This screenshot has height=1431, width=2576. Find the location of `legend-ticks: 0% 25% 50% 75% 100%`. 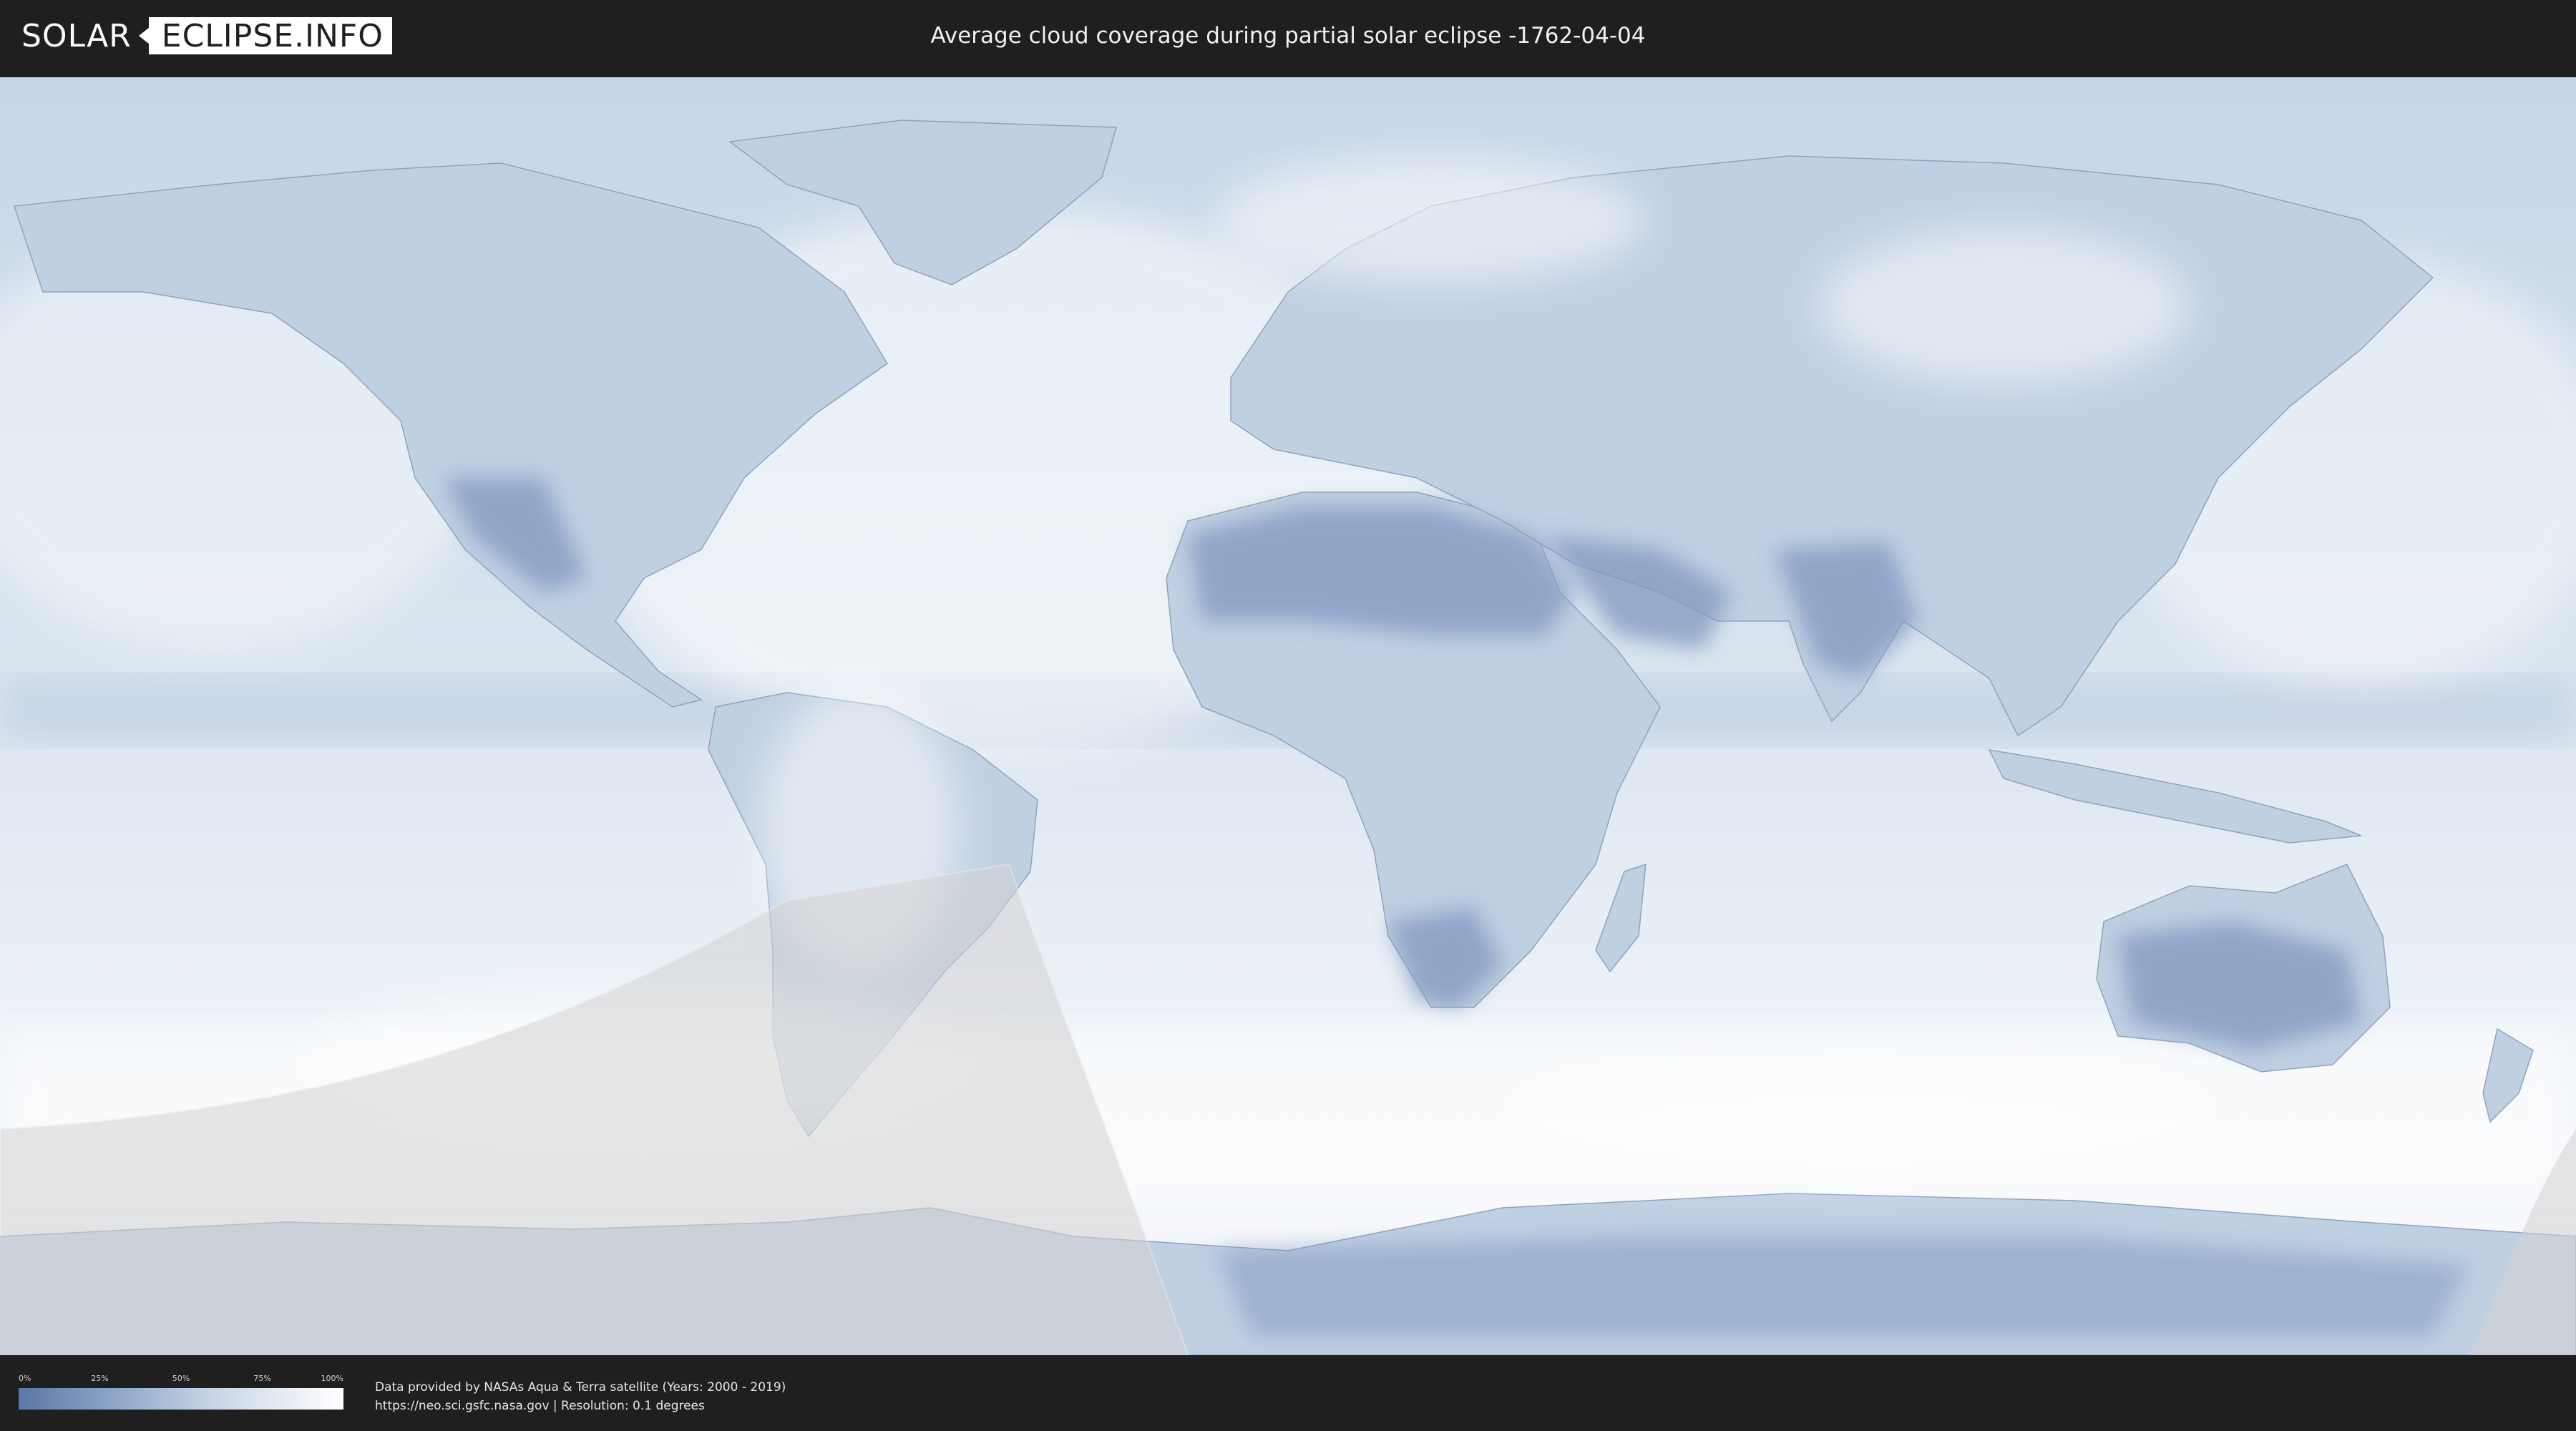

legend-ticks: 0% 25% 50% 75% 100% is located at coordinates (181, 1379).